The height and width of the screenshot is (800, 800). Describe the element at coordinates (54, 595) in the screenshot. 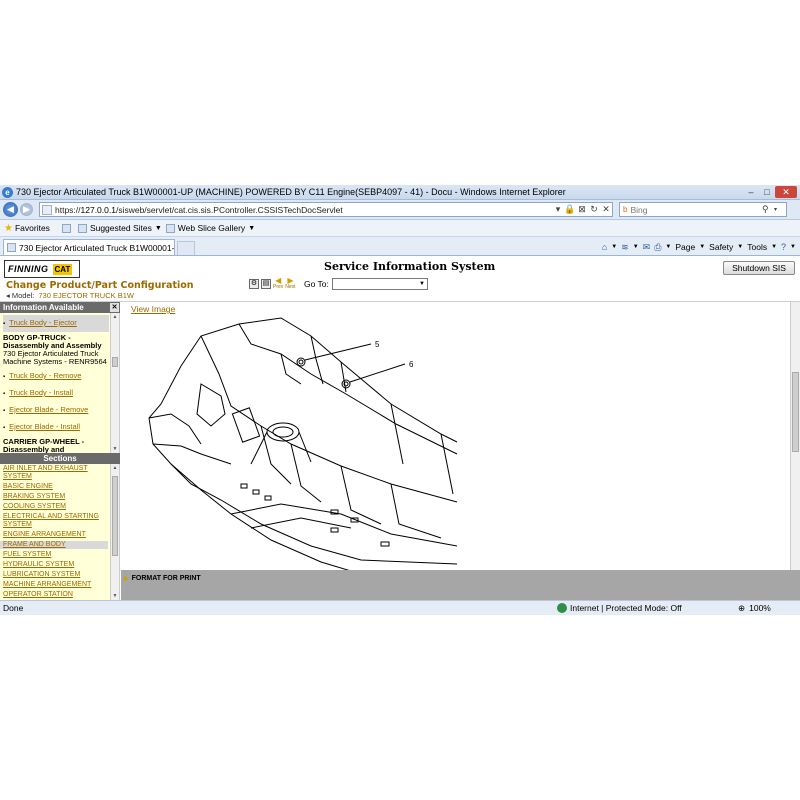

I see `section-link: OPERATOR STATION` at that location.